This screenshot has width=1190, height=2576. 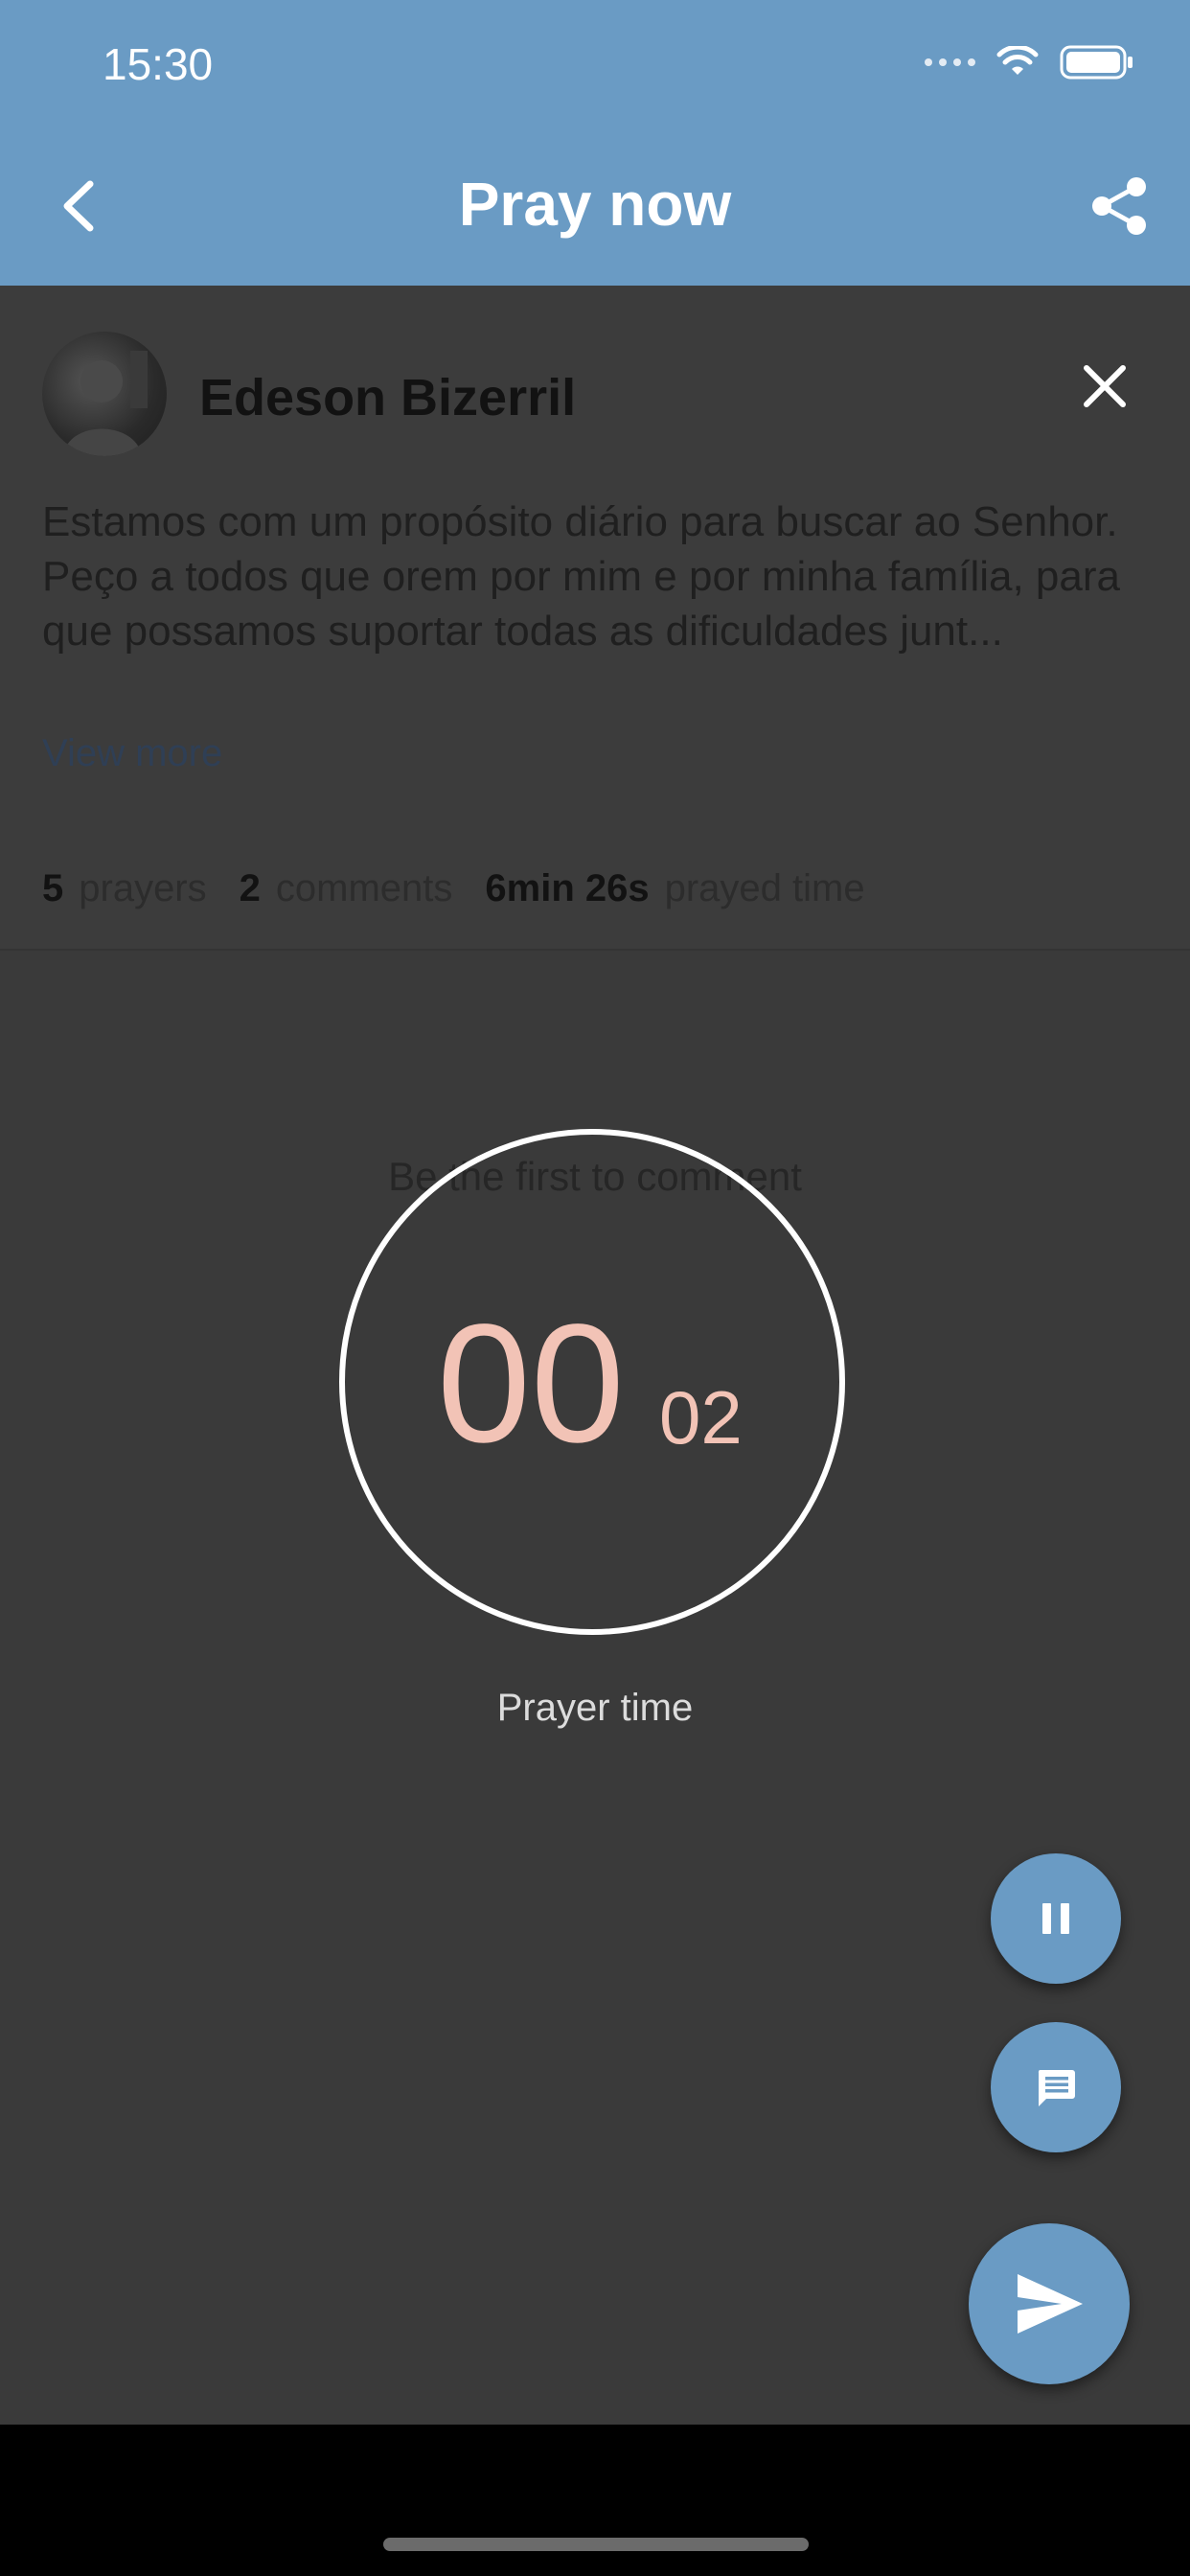 What do you see at coordinates (595, 1708) in the screenshot?
I see `timer-label: Prayer time` at bounding box center [595, 1708].